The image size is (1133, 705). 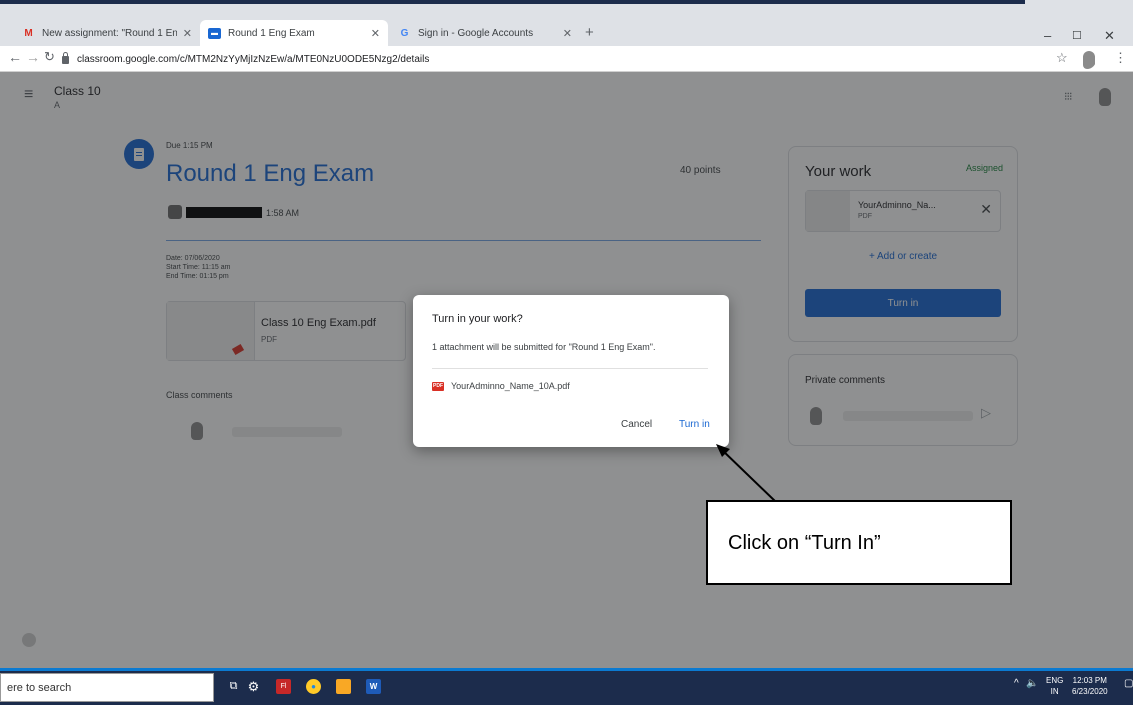 What do you see at coordinates (109, 33) in the screenshot?
I see `tab-title: New assignment: "Round 1 Eng |` at bounding box center [109, 33].